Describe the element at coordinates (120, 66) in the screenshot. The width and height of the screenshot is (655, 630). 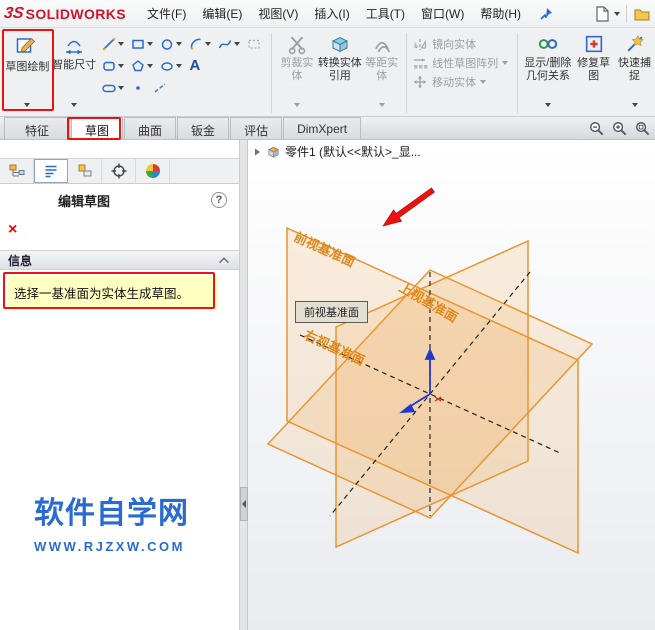
I see `rounded-rectangle-dropdown-icon` at that location.